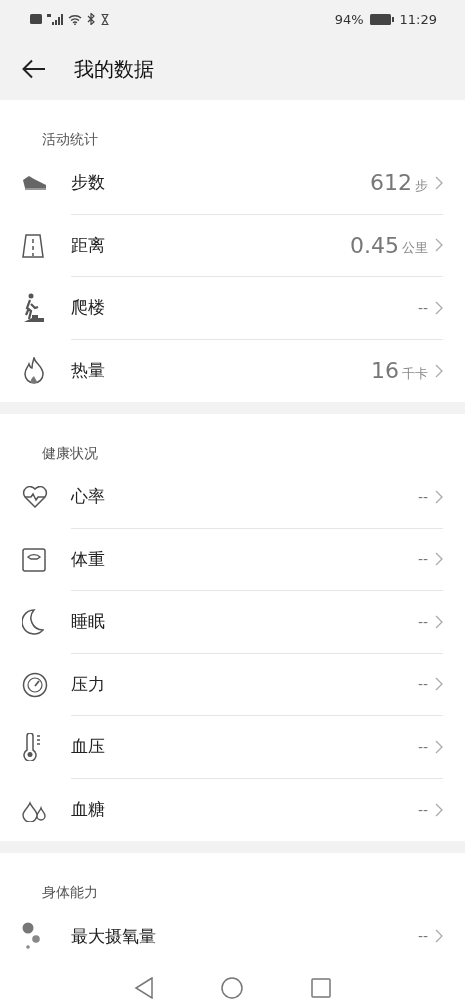  What do you see at coordinates (257, 183) in the screenshot?
I see `data-row: 步数 612 步` at bounding box center [257, 183].